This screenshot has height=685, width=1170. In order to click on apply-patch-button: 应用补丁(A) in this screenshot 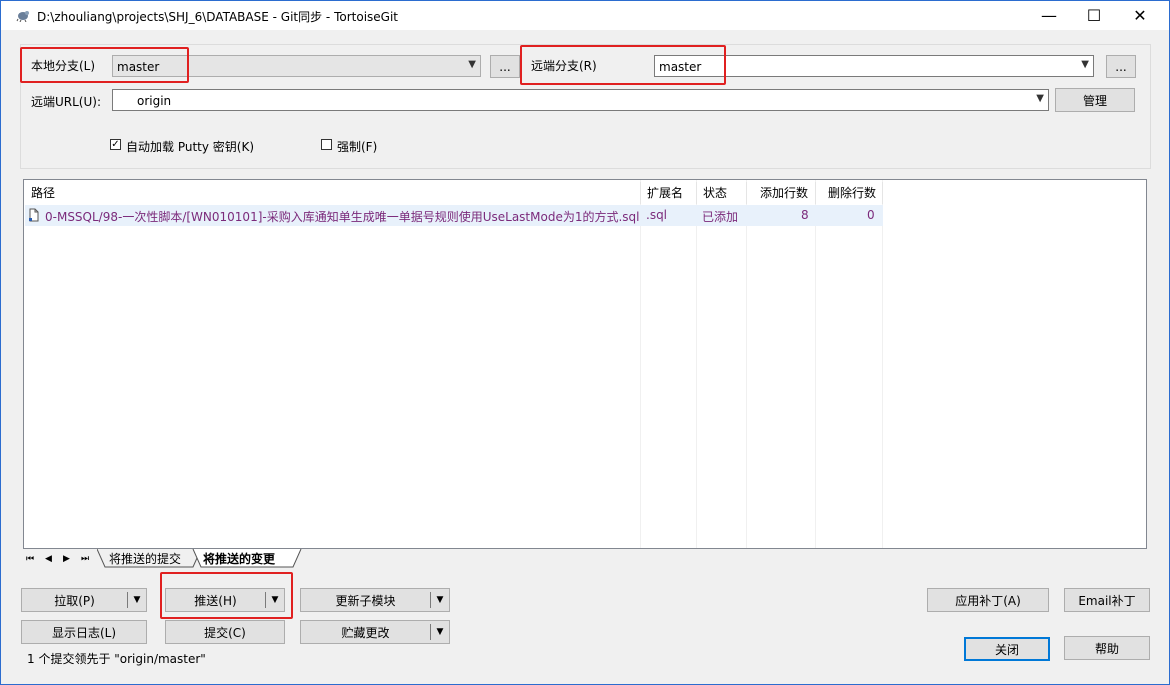, I will do `click(988, 600)`.